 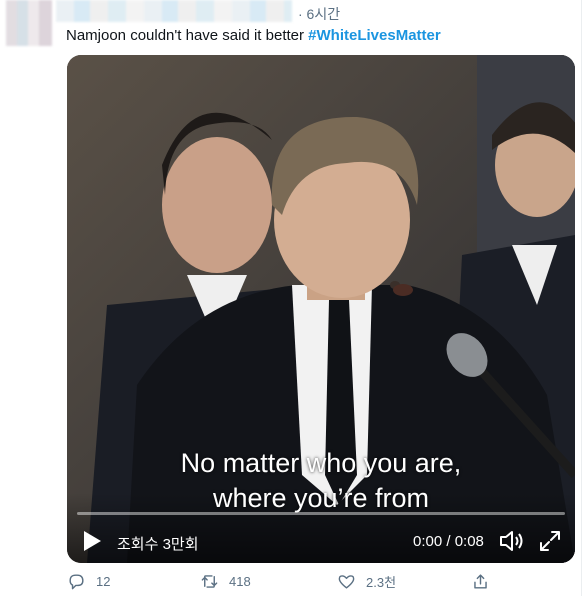 What do you see at coordinates (550, 541) in the screenshot?
I see `fullscreen-icon` at bounding box center [550, 541].